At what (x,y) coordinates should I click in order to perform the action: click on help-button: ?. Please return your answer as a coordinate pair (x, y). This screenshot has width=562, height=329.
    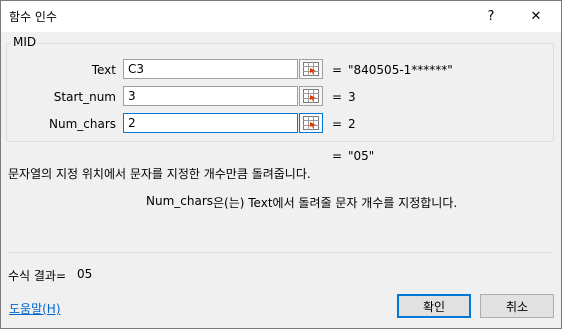
    Looking at the image, I should click on (491, 16).